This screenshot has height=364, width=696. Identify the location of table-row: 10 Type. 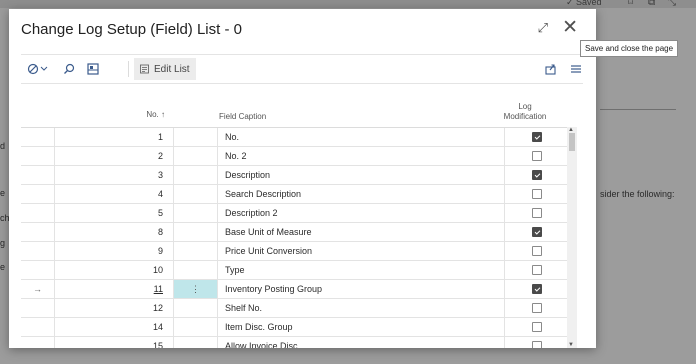
(295, 270).